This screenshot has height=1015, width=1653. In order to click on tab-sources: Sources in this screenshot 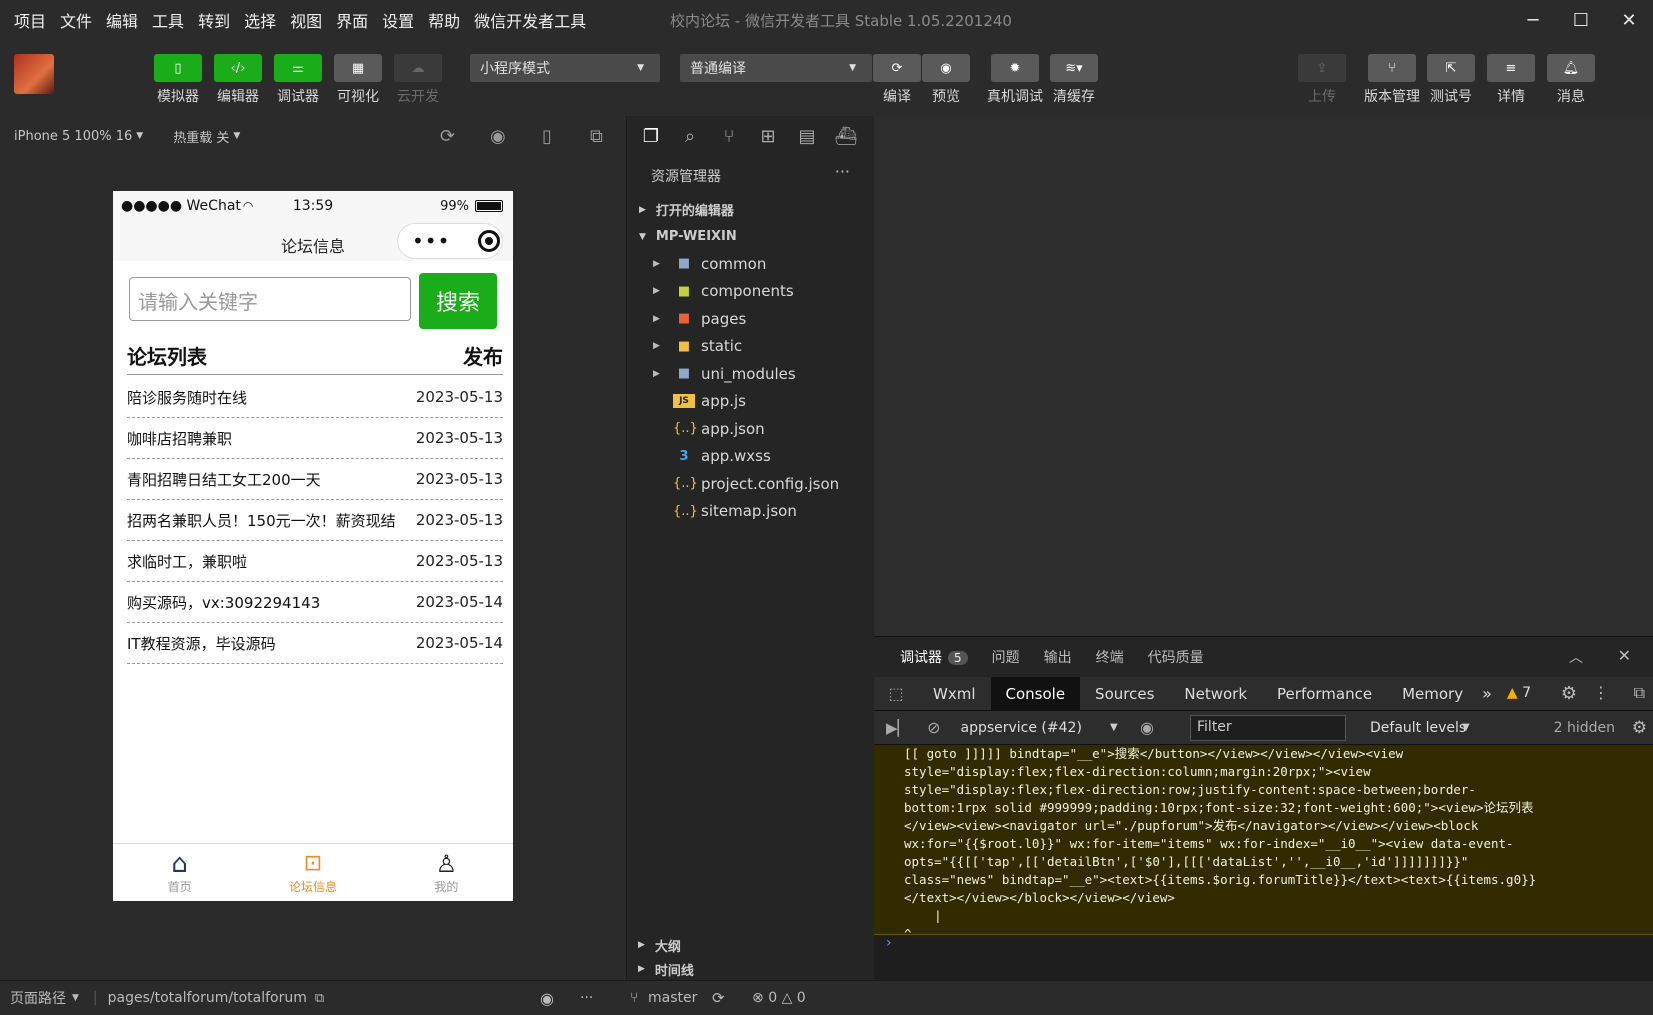, I will do `click(1124, 694)`.